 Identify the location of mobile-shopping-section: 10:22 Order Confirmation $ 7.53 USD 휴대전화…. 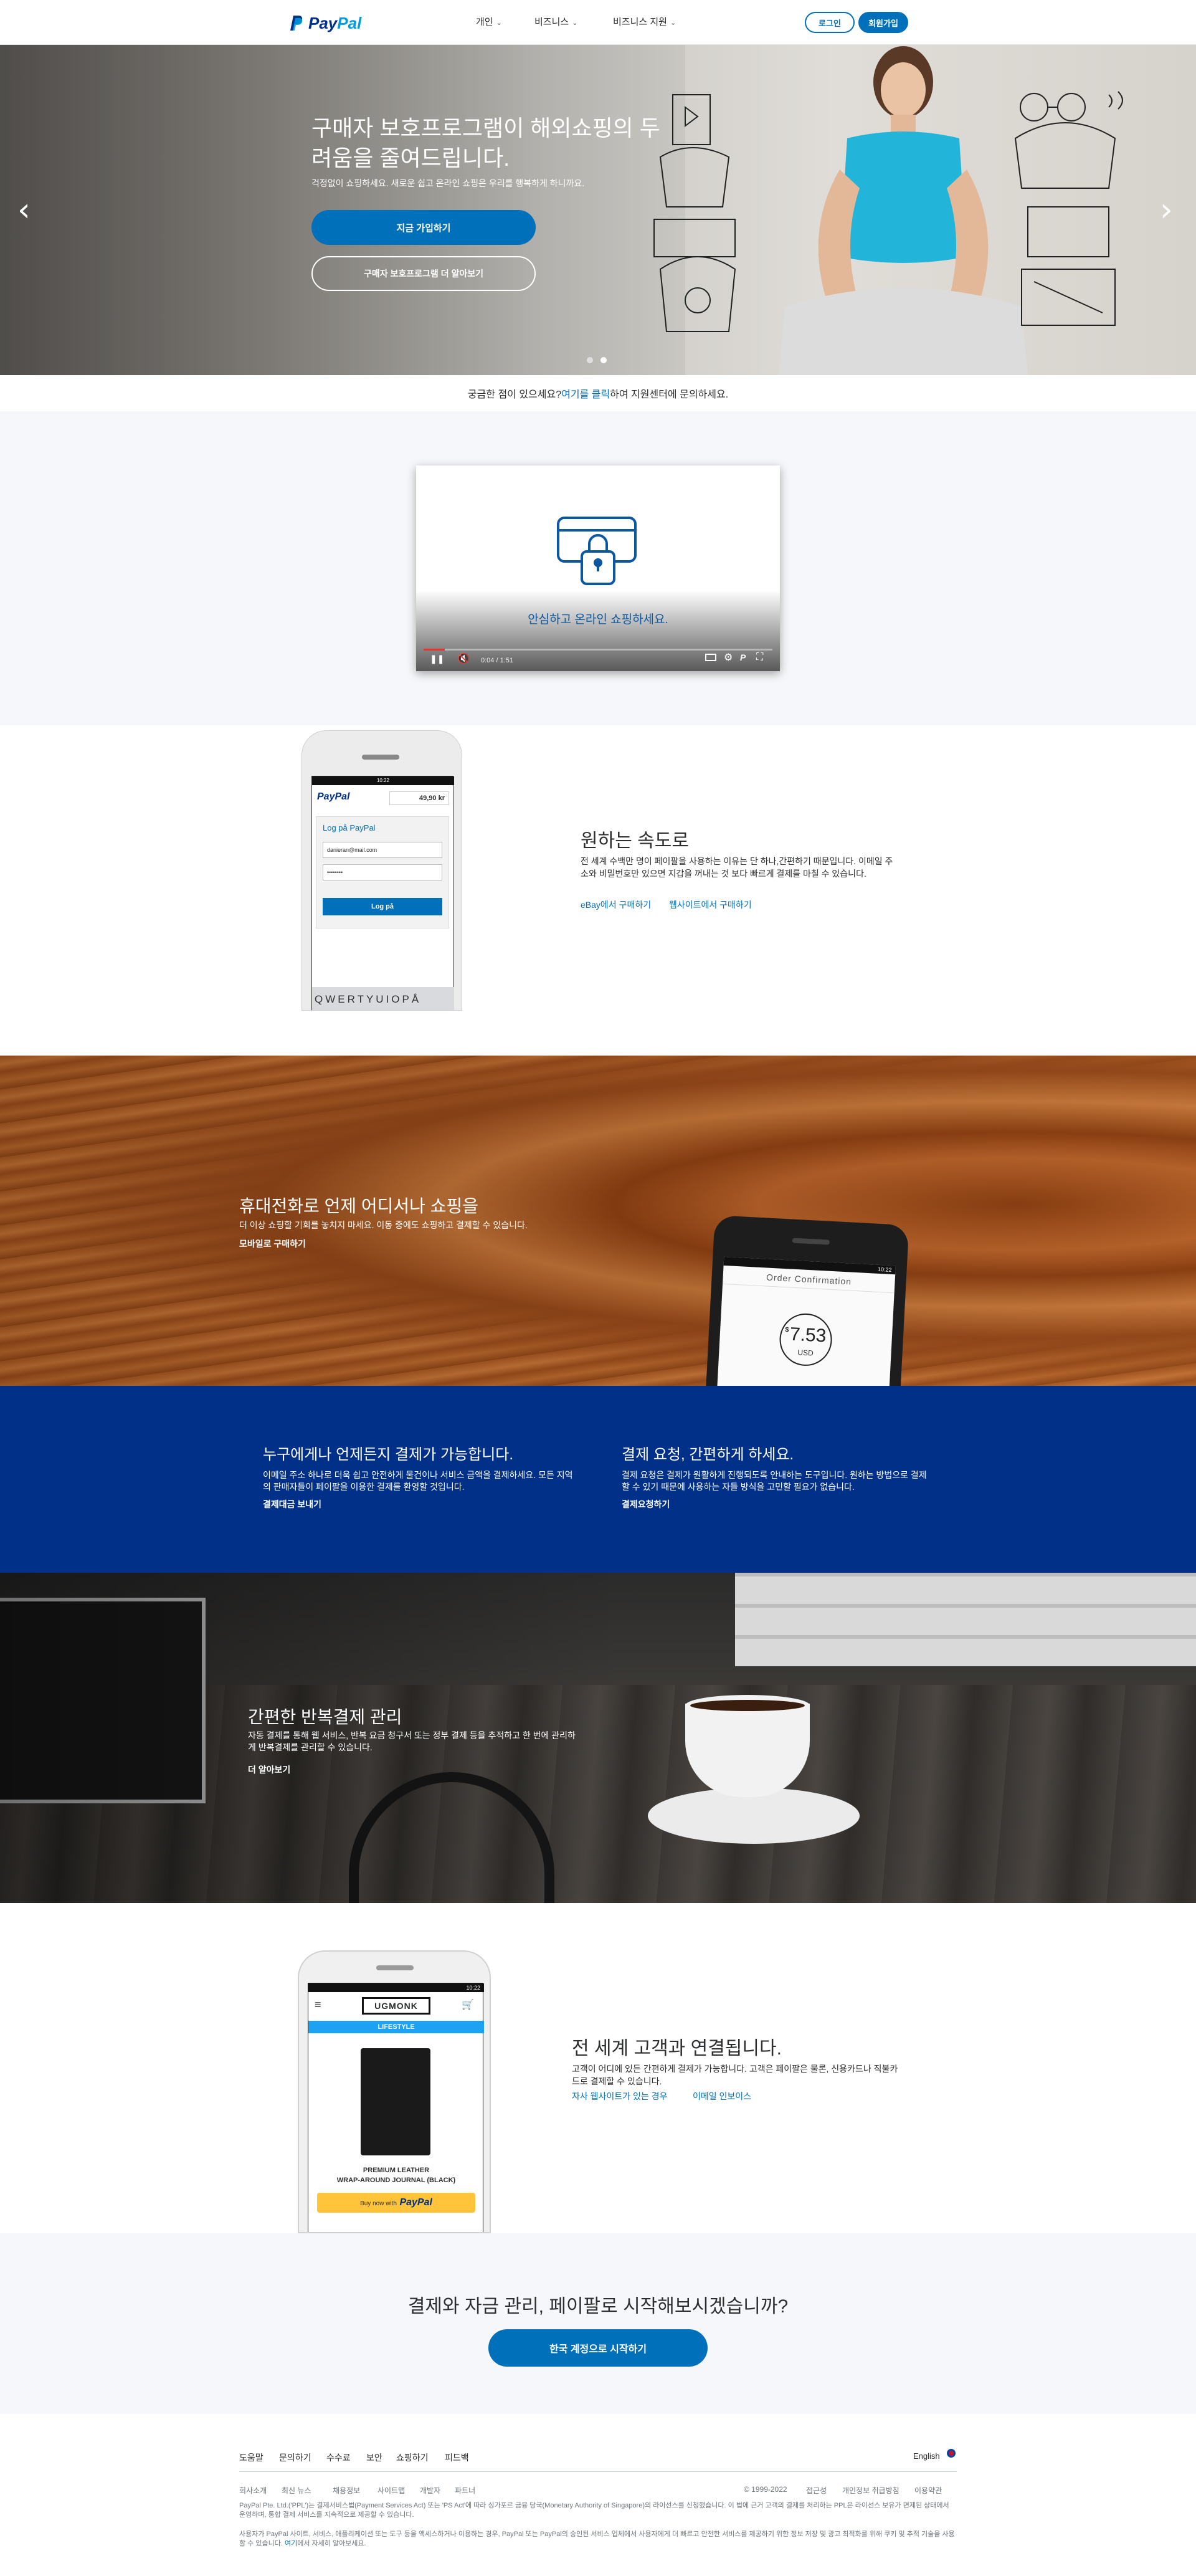
(598, 1221).